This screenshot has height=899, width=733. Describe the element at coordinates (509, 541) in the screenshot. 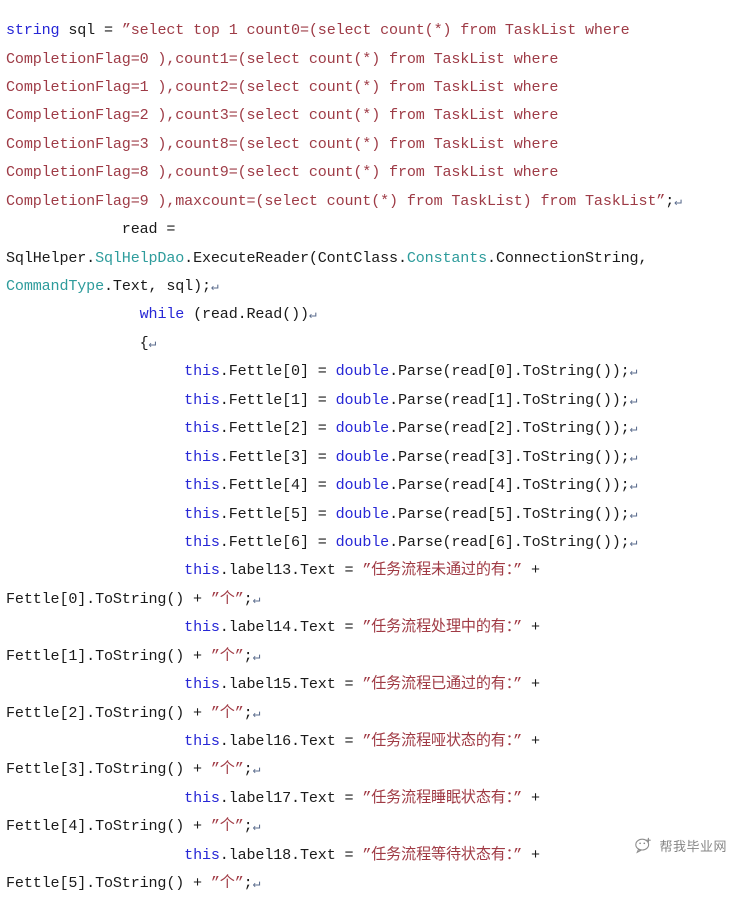

I see `code-token-plain: .Parse(read[6].ToString());` at that location.